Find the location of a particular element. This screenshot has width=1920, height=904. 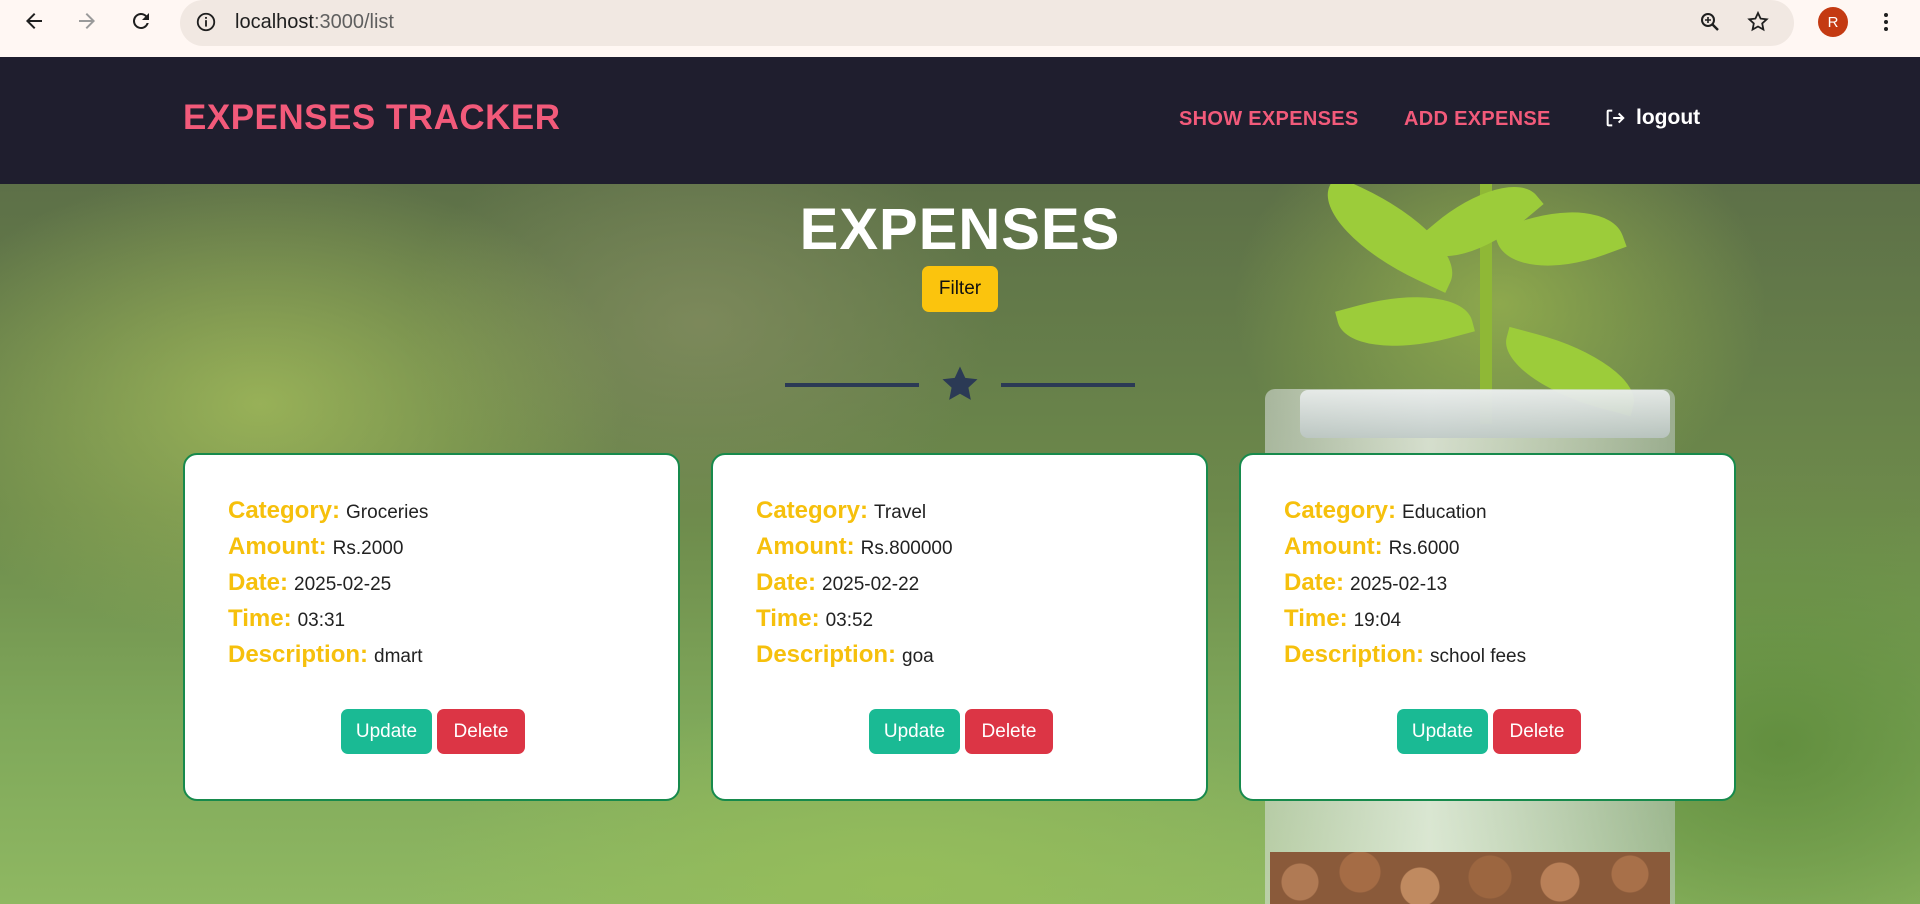

amount-value: Rs.800000 is located at coordinates (906, 548).